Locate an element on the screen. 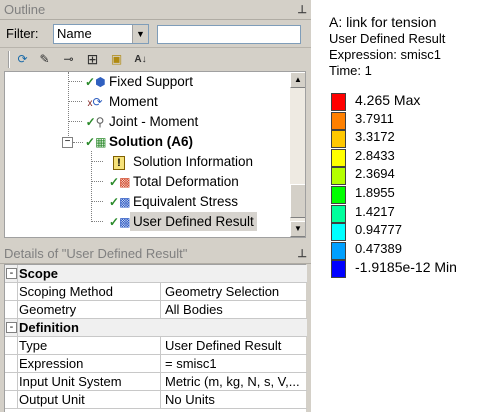  category-definition: - Definition is located at coordinates (156, 328).